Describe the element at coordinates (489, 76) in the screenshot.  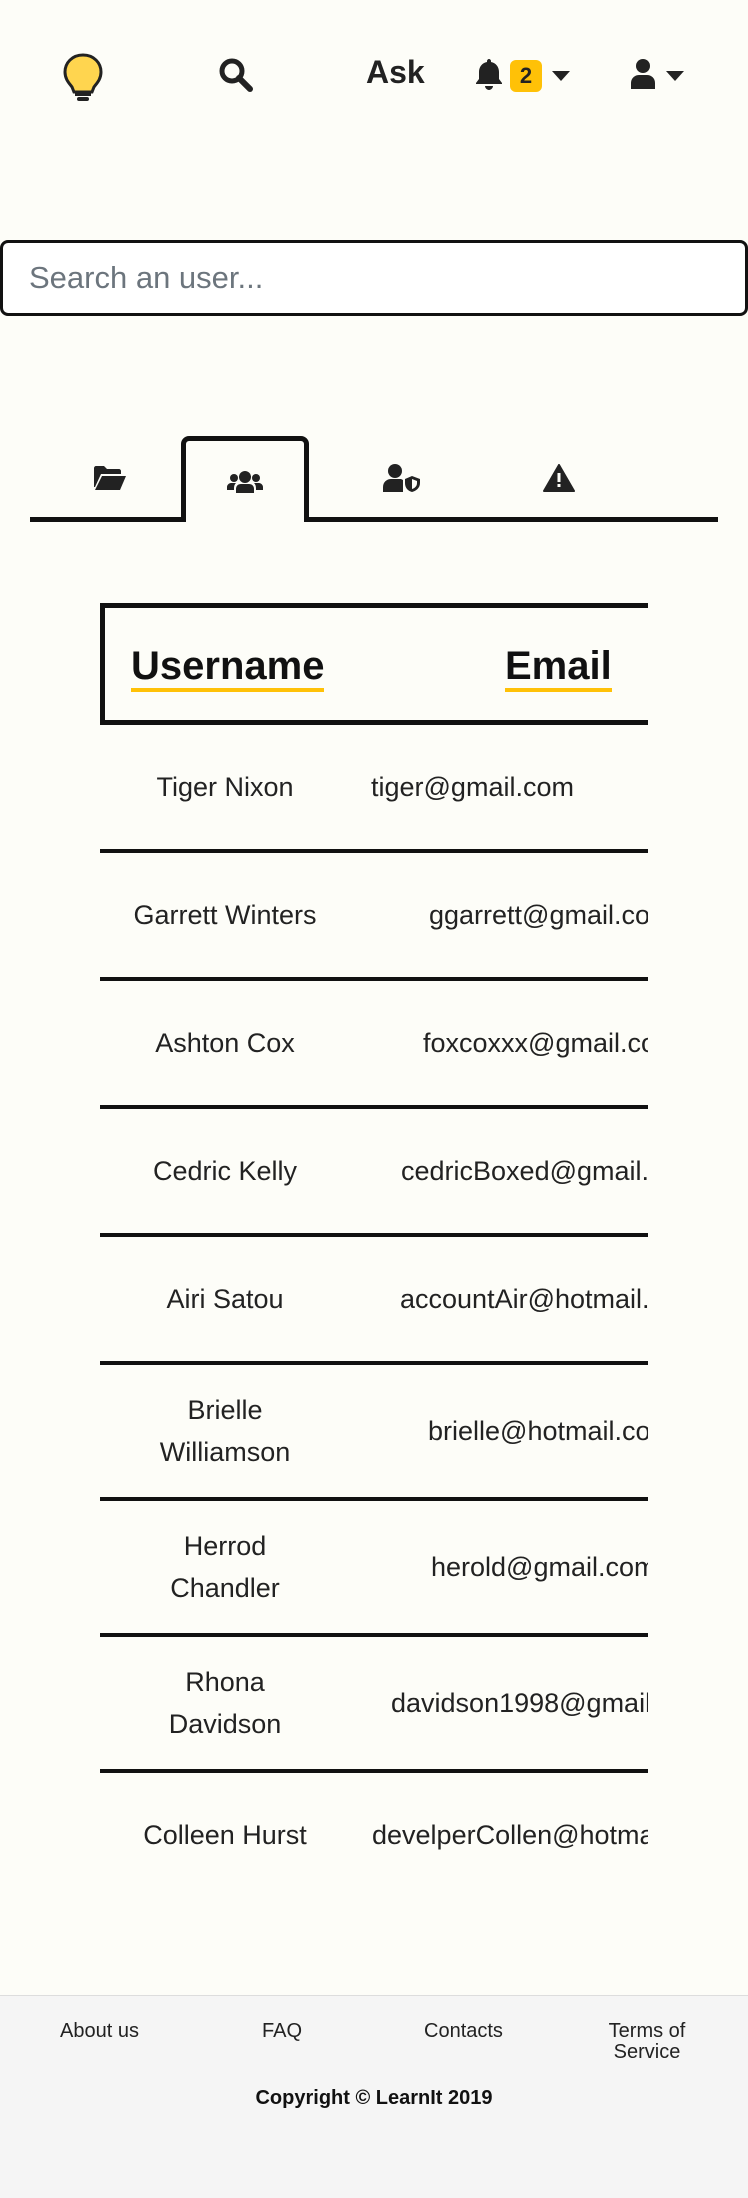
I see `bell-icon` at that location.